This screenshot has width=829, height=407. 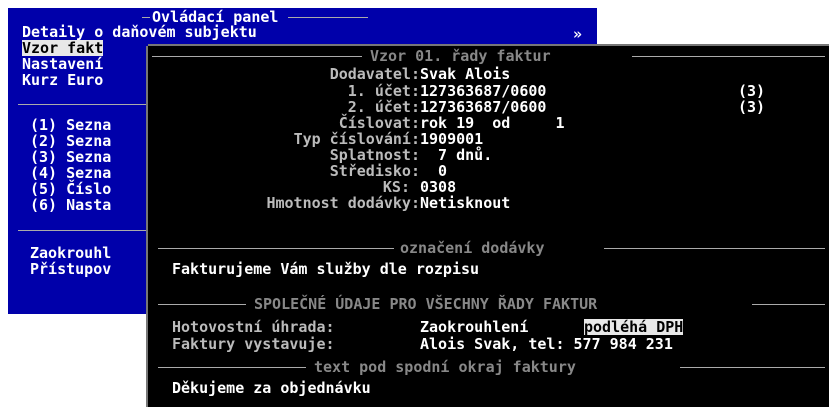 What do you see at coordinates (271, 388) in the screenshot?
I see `footer-text: Děkujeme za objednávku` at bounding box center [271, 388].